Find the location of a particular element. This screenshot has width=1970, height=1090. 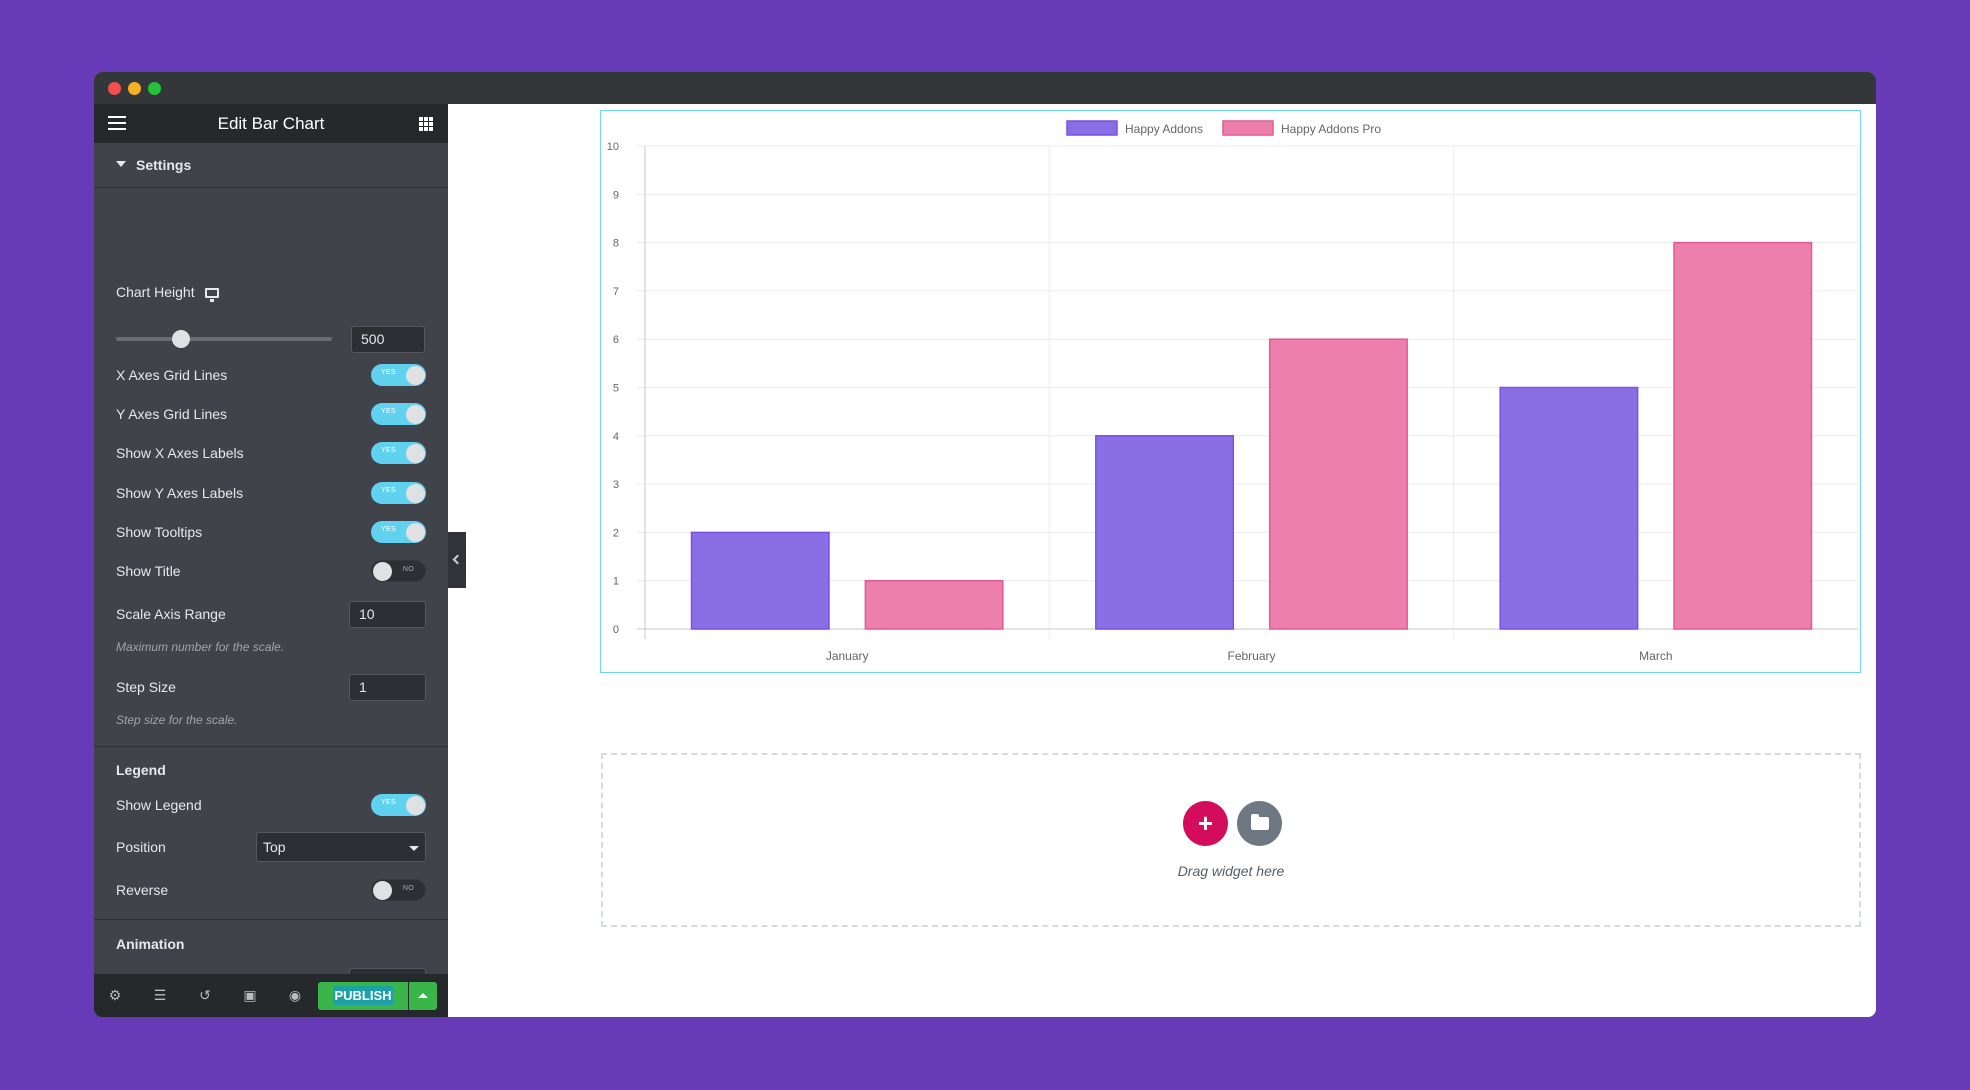

layers-icon: ☰ is located at coordinates (160, 995).